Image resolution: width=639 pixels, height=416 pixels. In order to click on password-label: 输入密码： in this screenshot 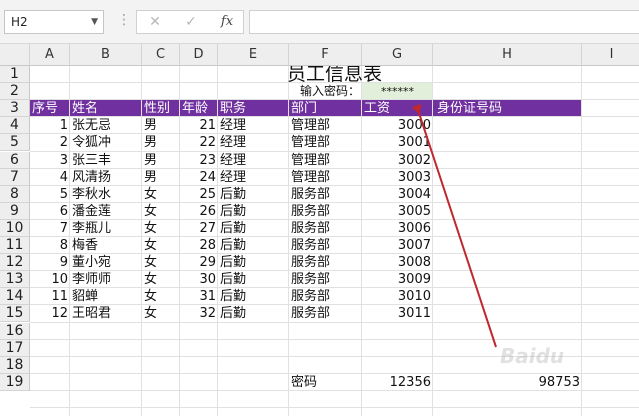, I will do `click(325, 91)`.